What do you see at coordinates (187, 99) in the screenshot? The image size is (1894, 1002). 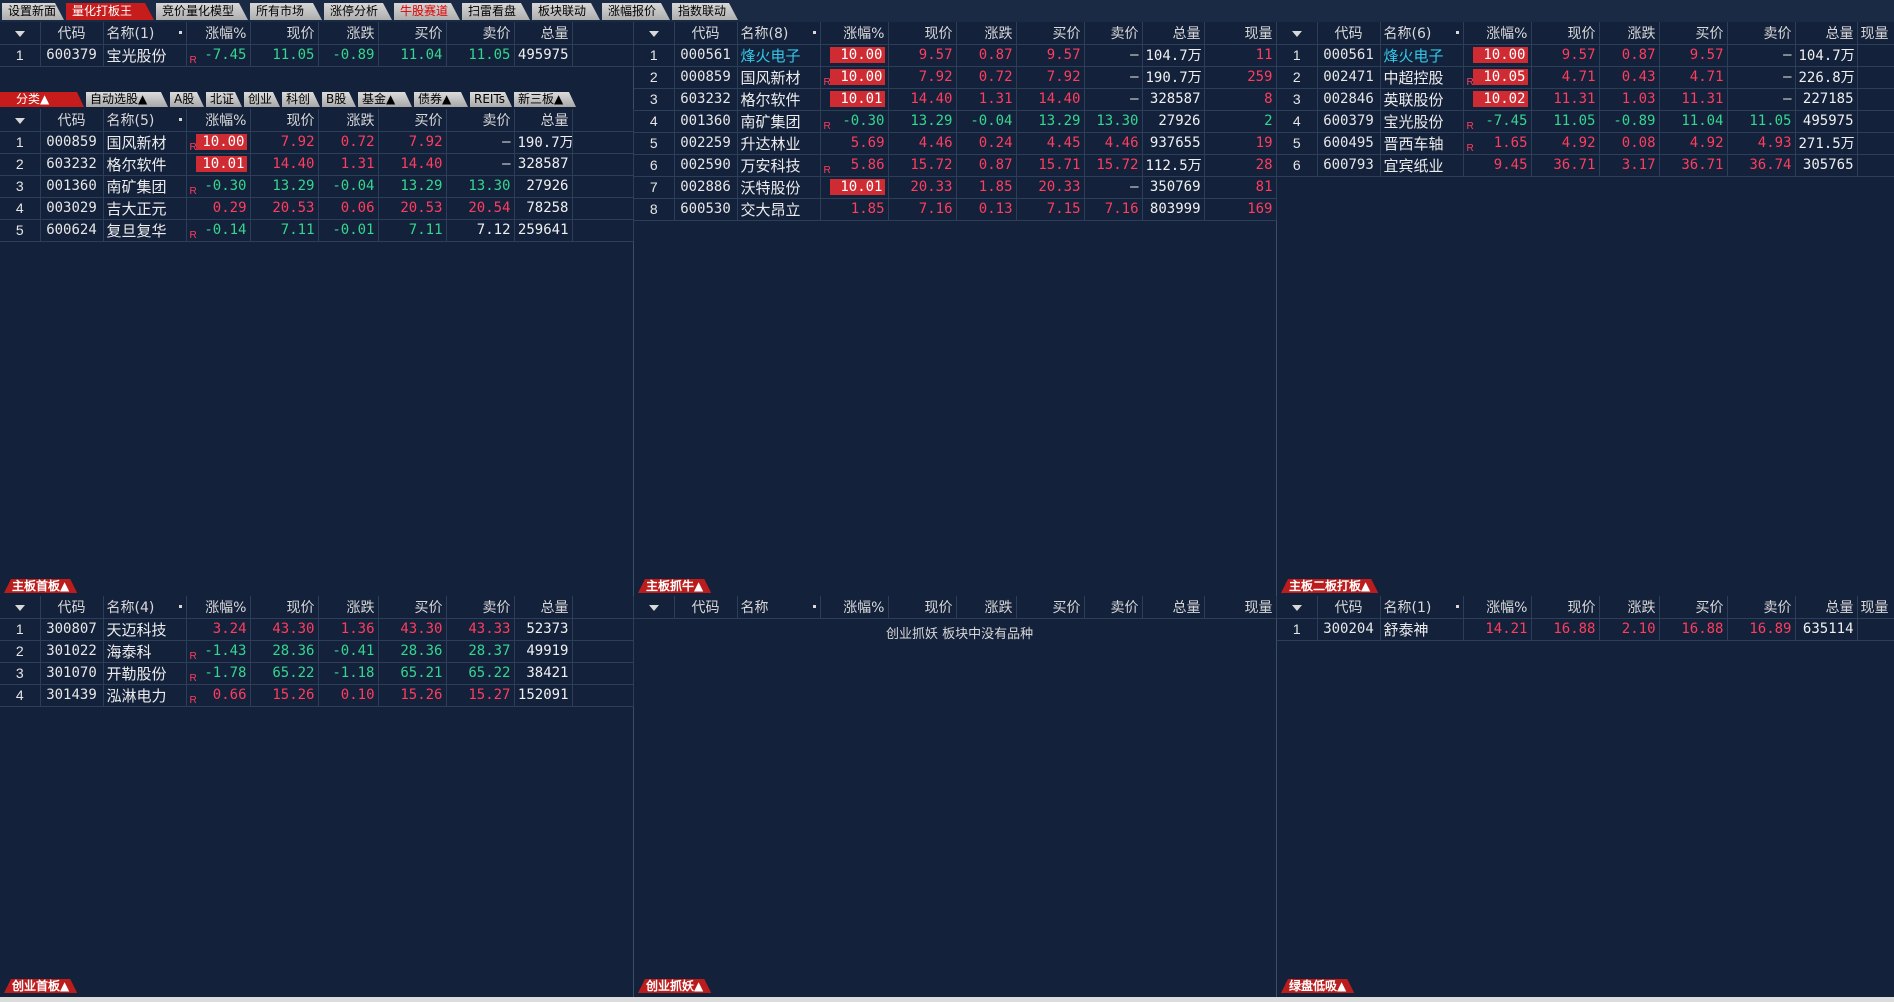 I see `subtab-a-share: A股` at bounding box center [187, 99].